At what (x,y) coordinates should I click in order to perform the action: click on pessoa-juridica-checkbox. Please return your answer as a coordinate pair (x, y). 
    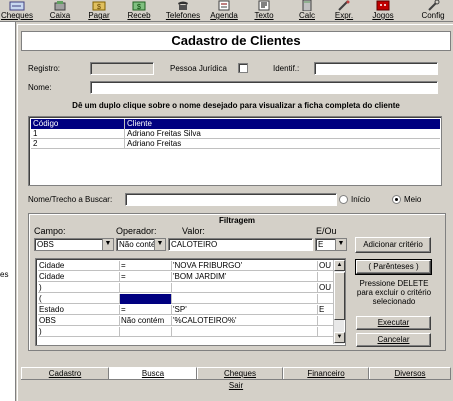
    Looking at the image, I should click on (243, 68).